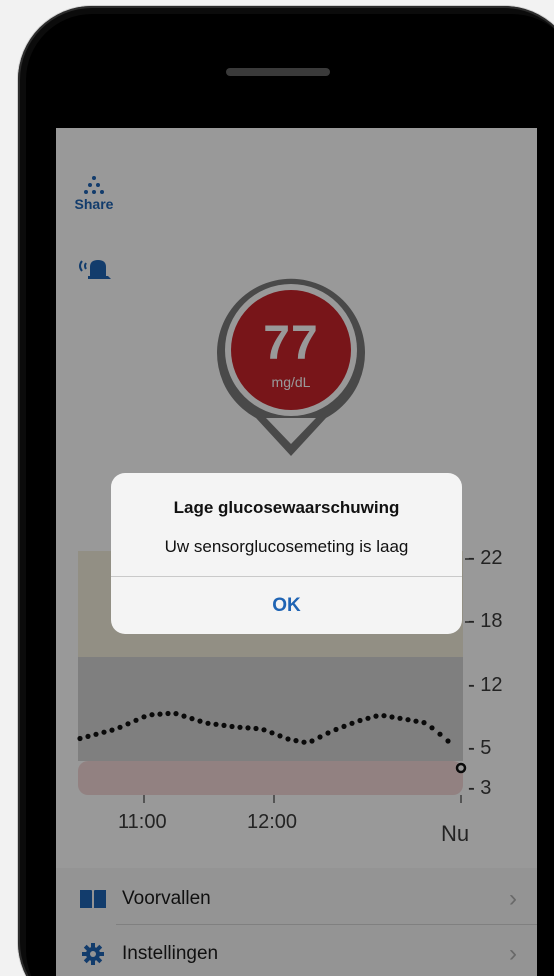  What do you see at coordinates (286, 507) in the screenshot?
I see `alert-title: Lage glucosewaarschuwing` at bounding box center [286, 507].